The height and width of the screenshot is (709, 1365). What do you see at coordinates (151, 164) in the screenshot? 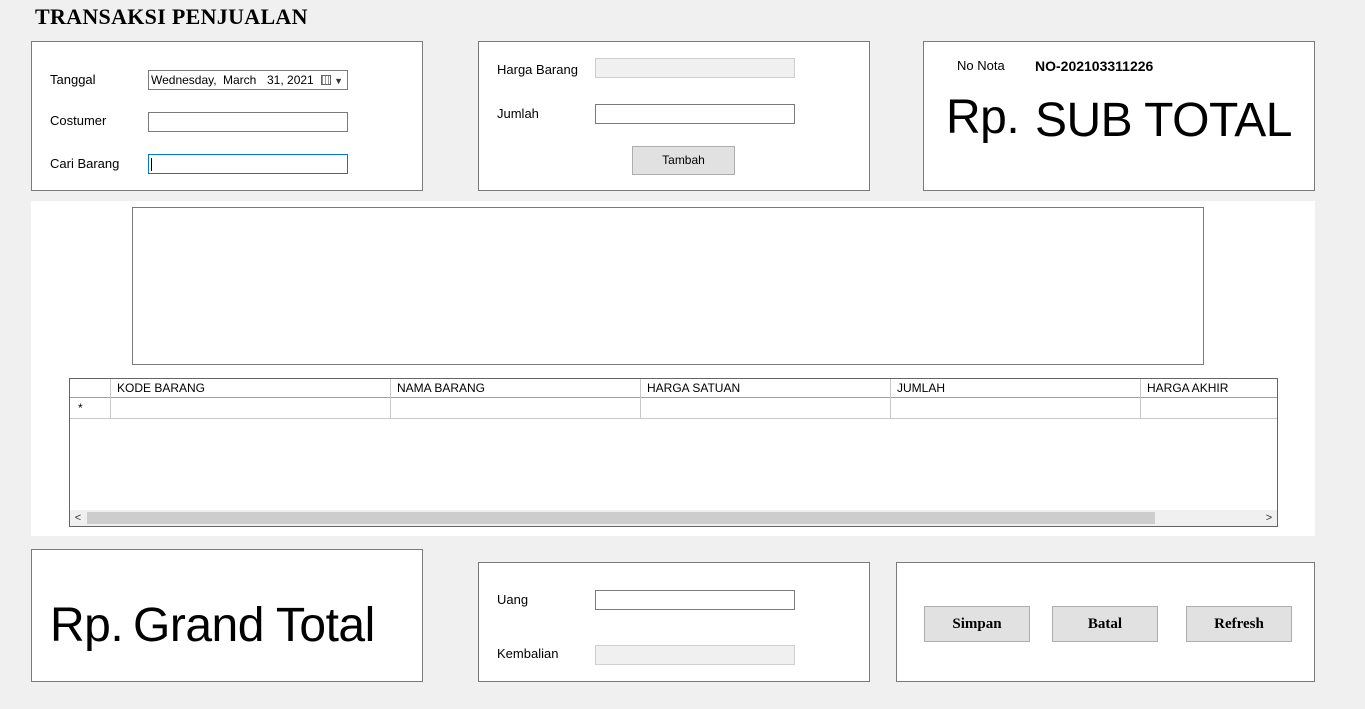
I see `text-caret` at bounding box center [151, 164].